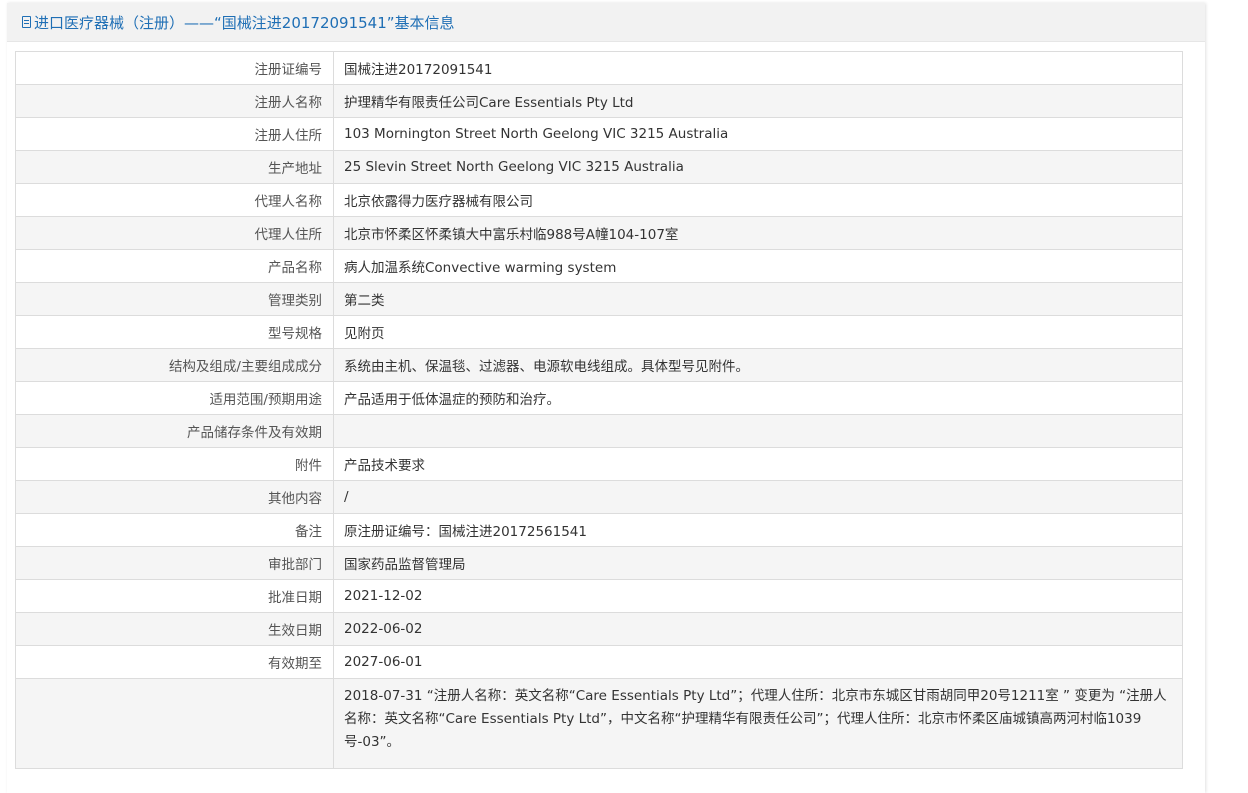  Describe the element at coordinates (758, 530) in the screenshot. I see `row-value: 原注册证编号：国械注进20172561541` at that location.